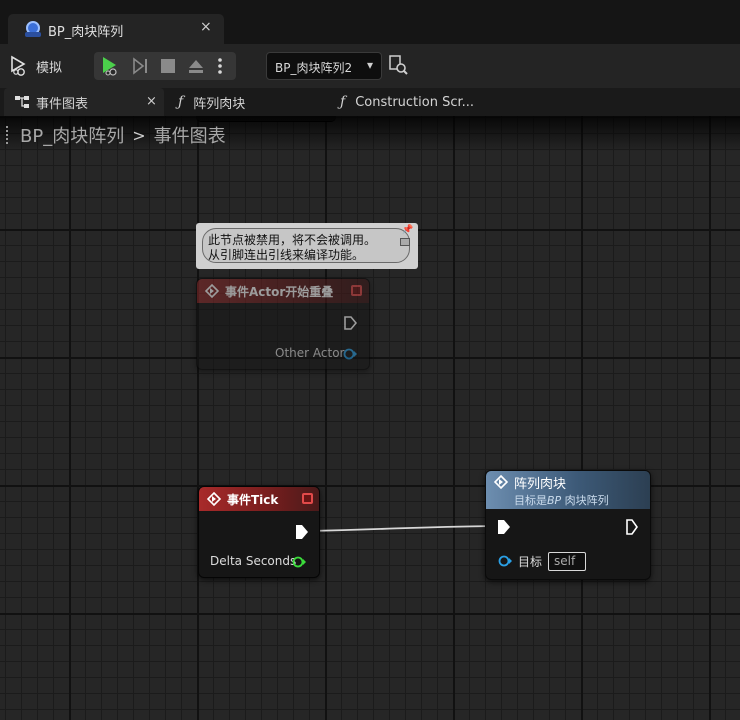 This screenshot has height=720, width=740. I want to click on node-header: 事件Actor开始重叠, so click(283, 291).